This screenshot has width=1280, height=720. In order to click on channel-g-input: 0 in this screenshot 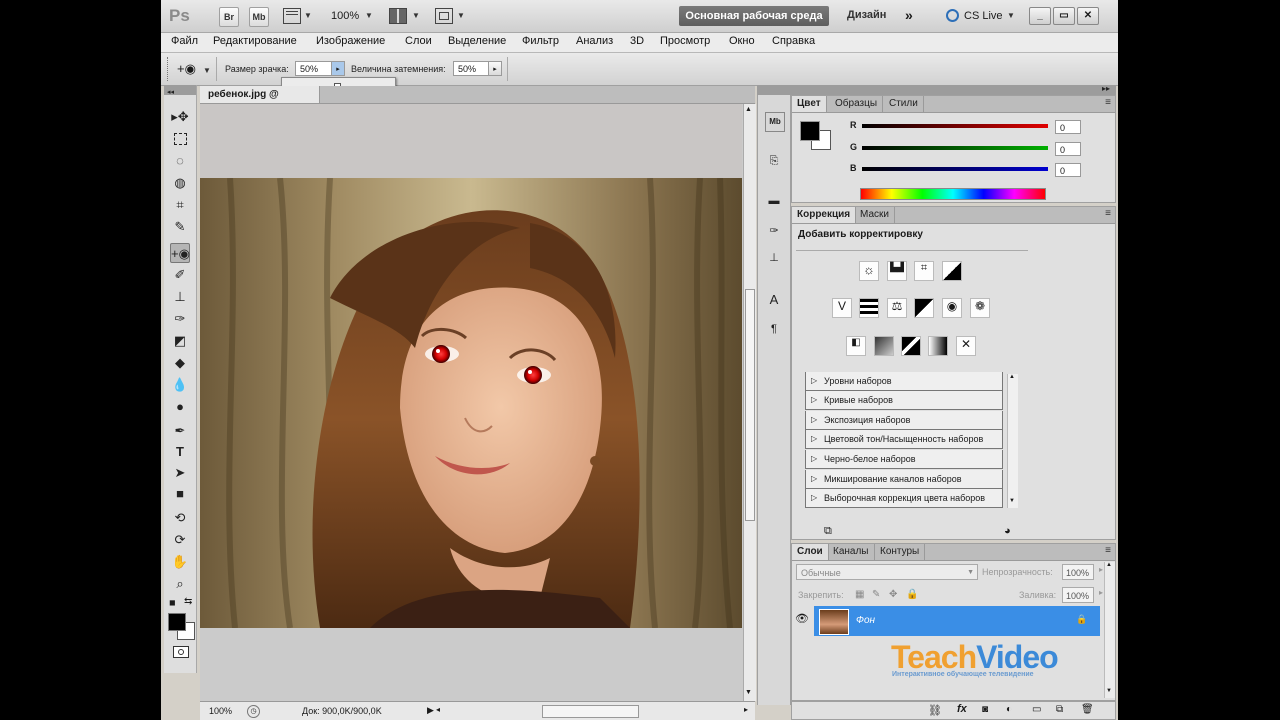, I will do `click(1068, 149)`.